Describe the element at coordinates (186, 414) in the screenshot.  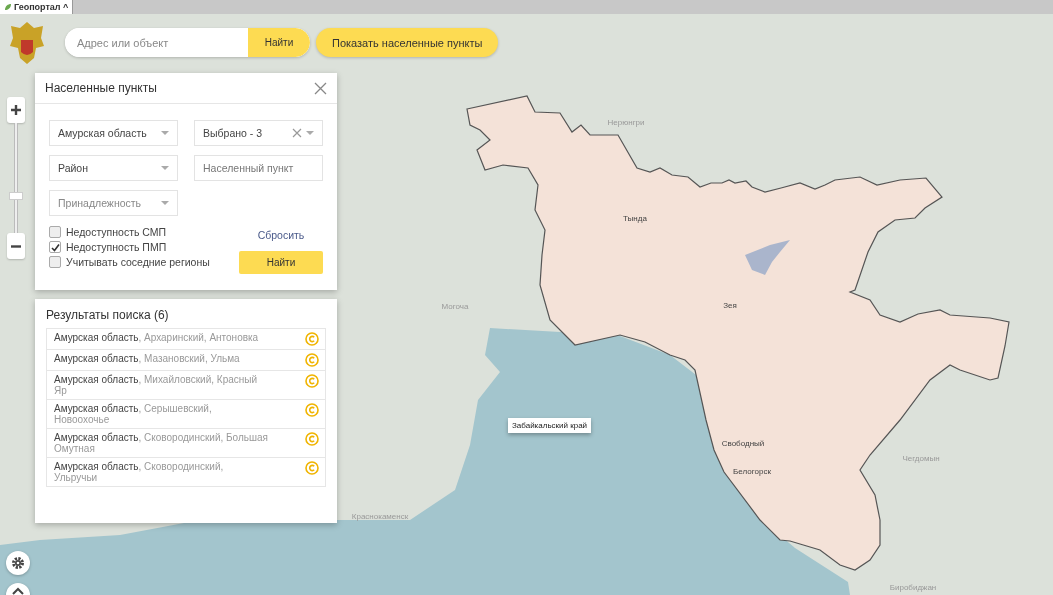
I see `result-item: Амурская область, Серышевский, Новоохочье` at that location.